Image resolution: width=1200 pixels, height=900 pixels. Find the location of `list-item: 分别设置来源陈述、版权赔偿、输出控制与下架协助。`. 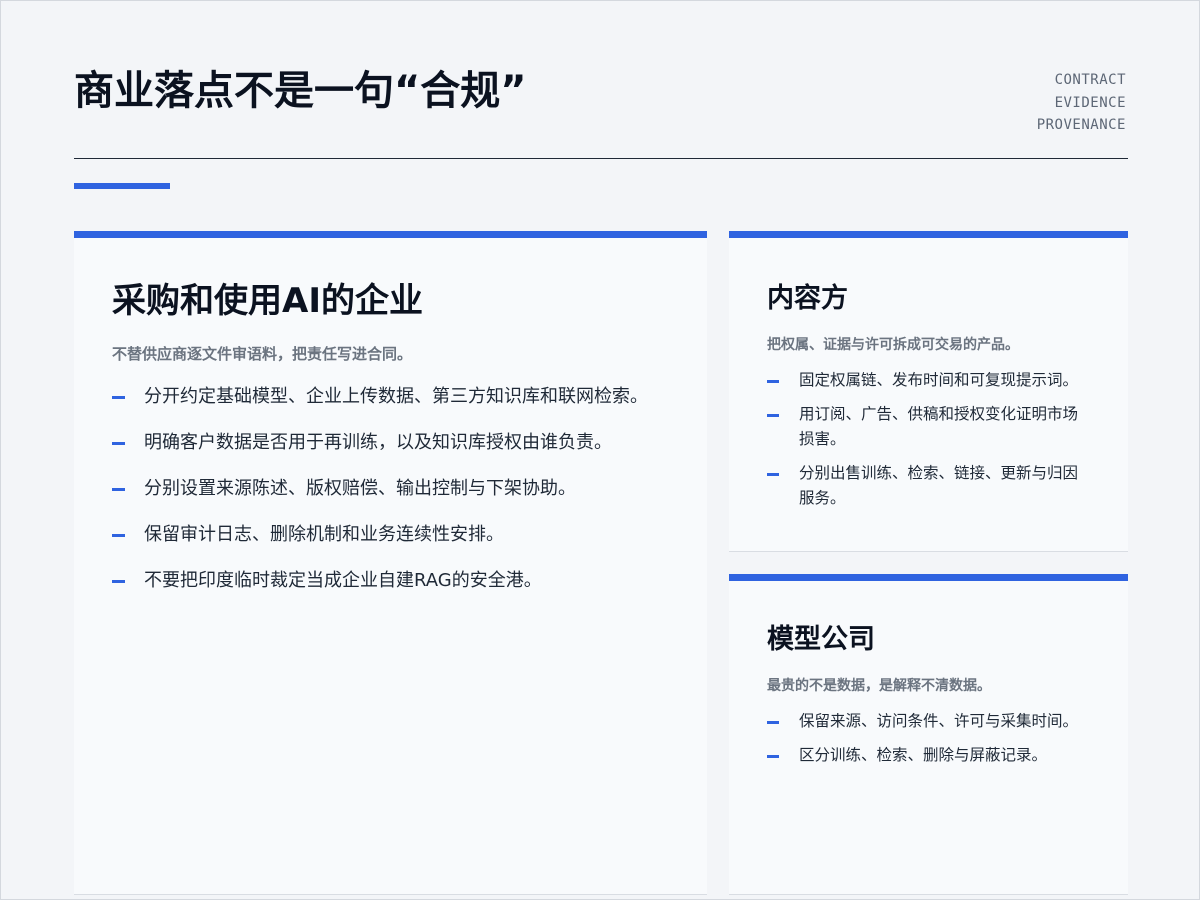

list-item: 分别设置来源陈述、版权赔偿、输出控制与下架协助。 is located at coordinates (390, 488).